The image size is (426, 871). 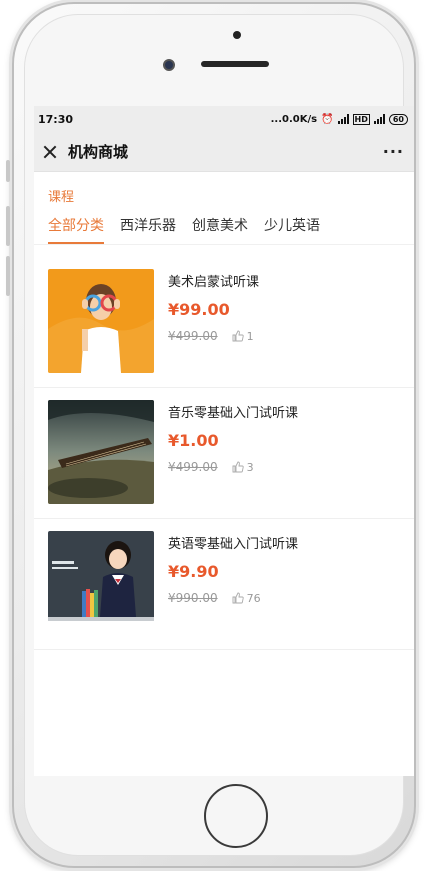 I want to click on more-icon: ···, so click(x=393, y=151).